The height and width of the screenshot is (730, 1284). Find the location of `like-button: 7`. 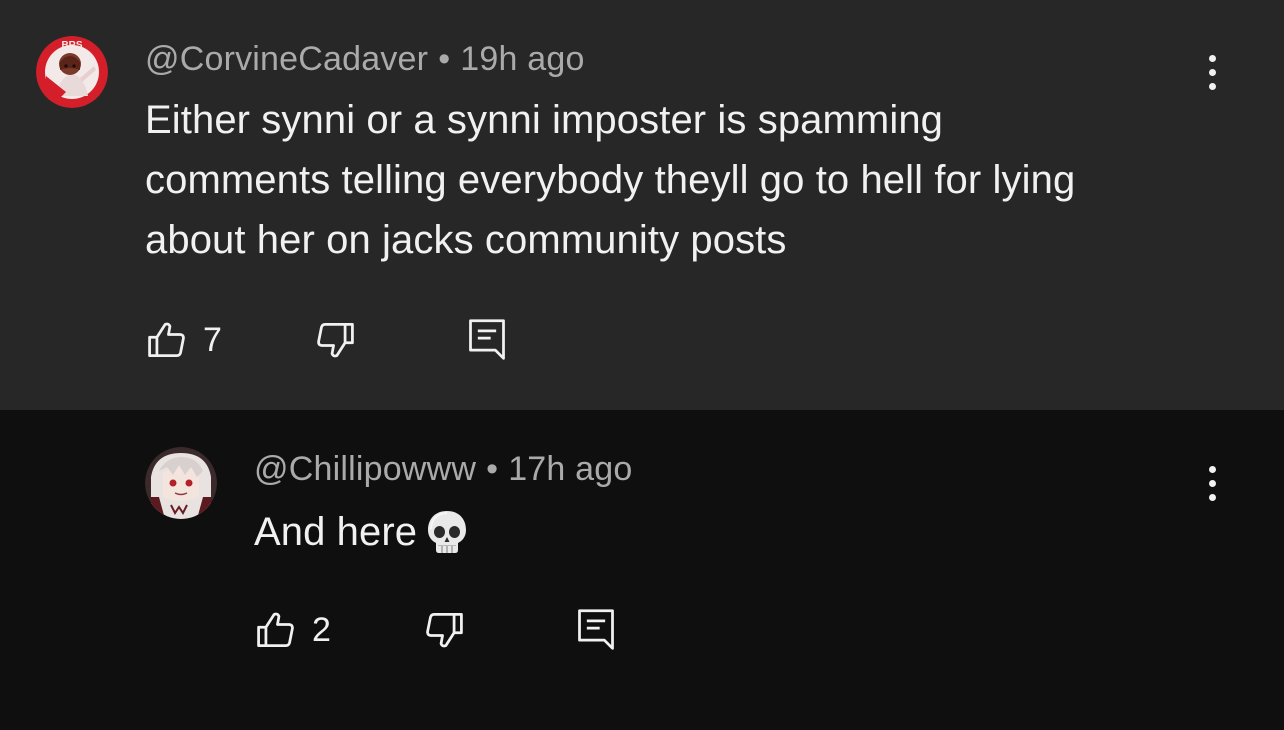

like-button: 7 is located at coordinates (229, 340).